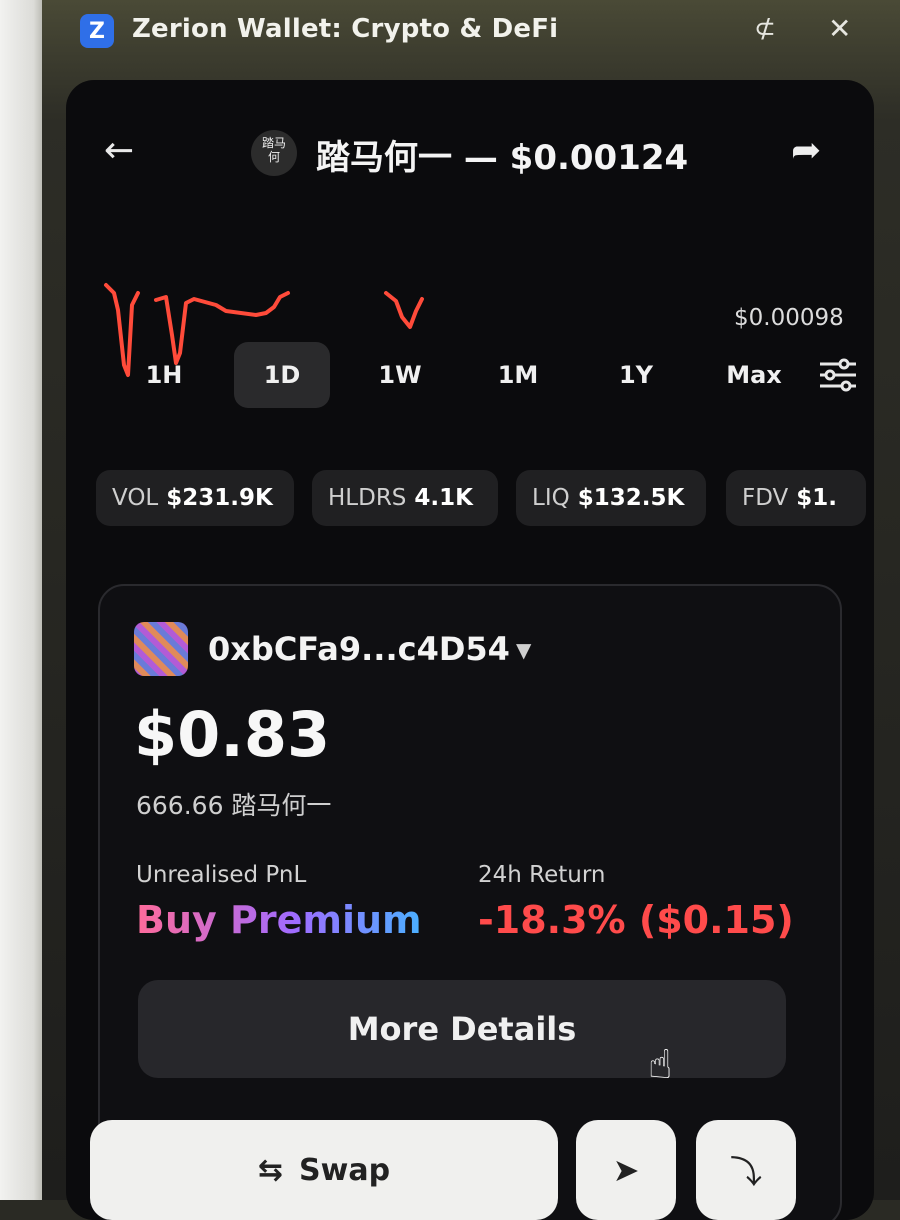 The height and width of the screenshot is (1220, 900). Describe the element at coordinates (345, 1170) in the screenshot. I see `swap-label: Swap` at that location.